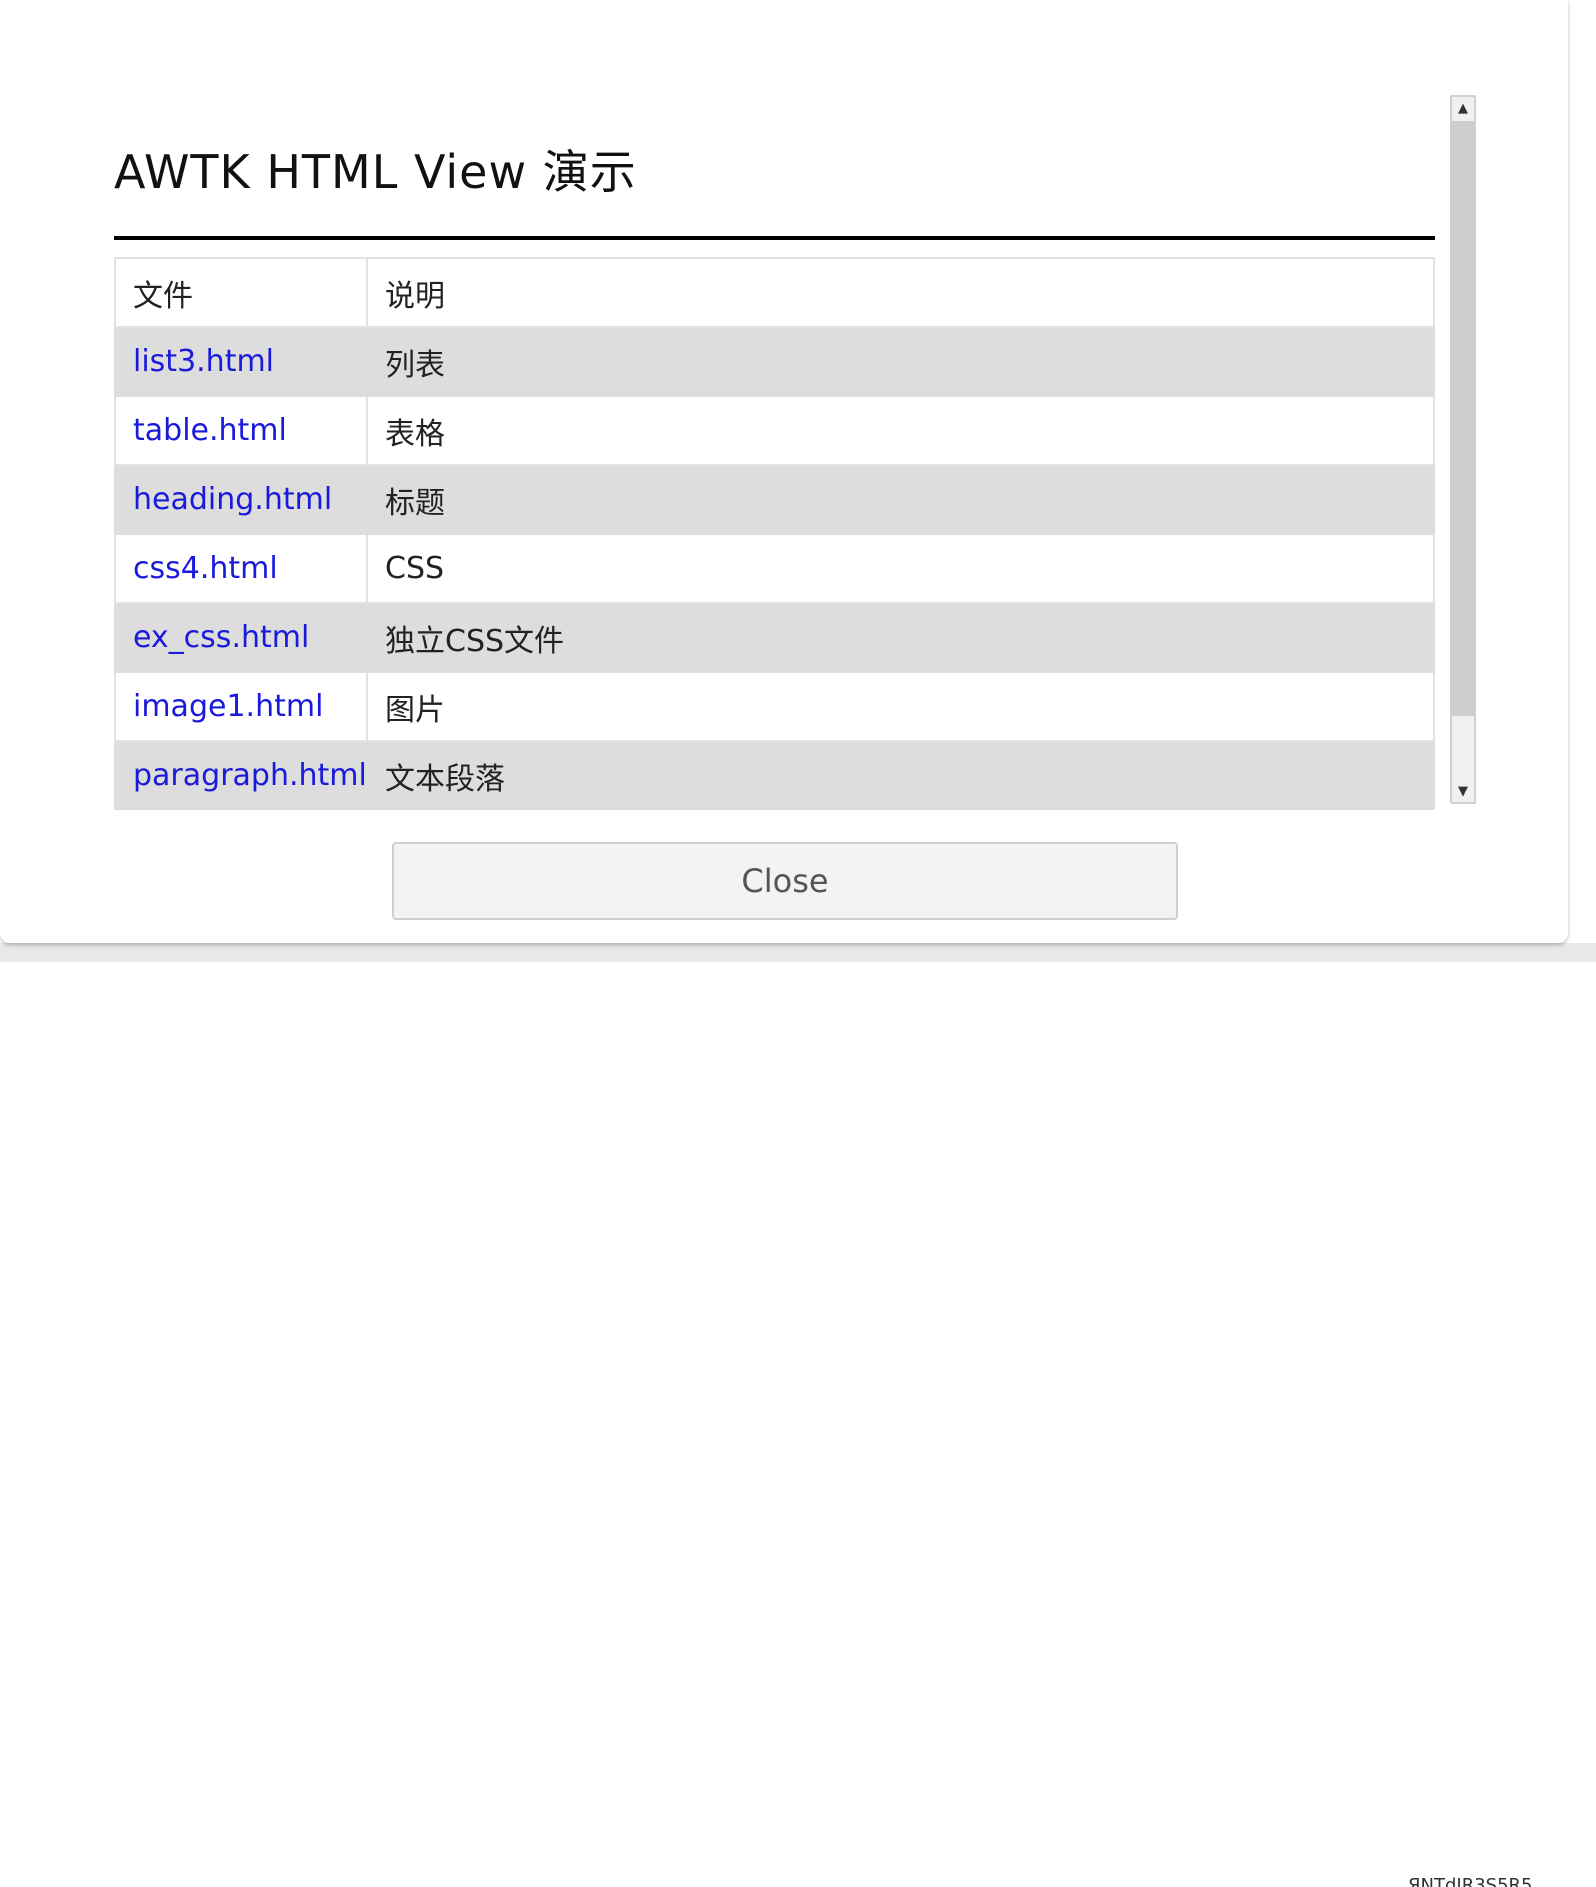 The width and height of the screenshot is (1596, 1887). What do you see at coordinates (241, 292) in the screenshot?
I see `header-cell-file: 文件` at bounding box center [241, 292].